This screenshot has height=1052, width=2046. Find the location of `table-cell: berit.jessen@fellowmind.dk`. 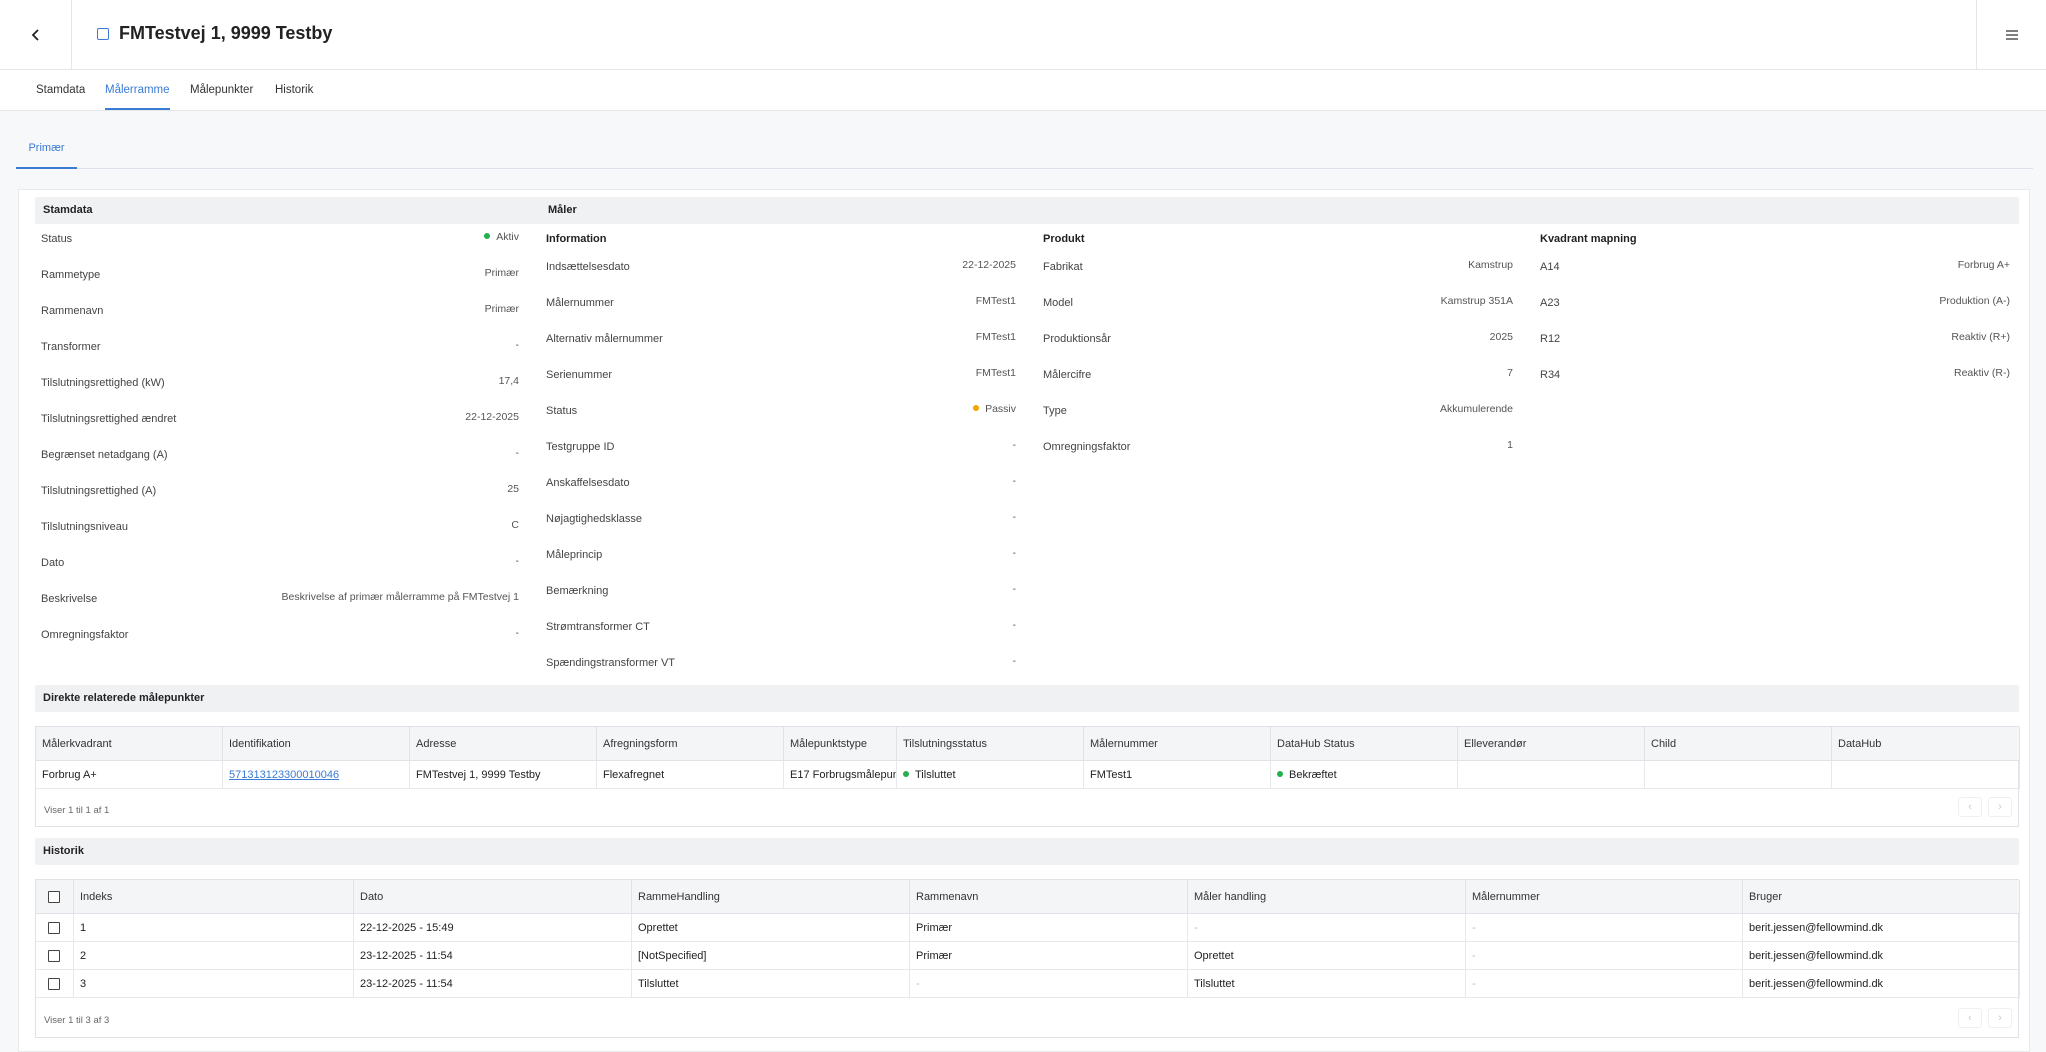

table-cell: berit.jessen@fellowmind.dk is located at coordinates (1881, 928).